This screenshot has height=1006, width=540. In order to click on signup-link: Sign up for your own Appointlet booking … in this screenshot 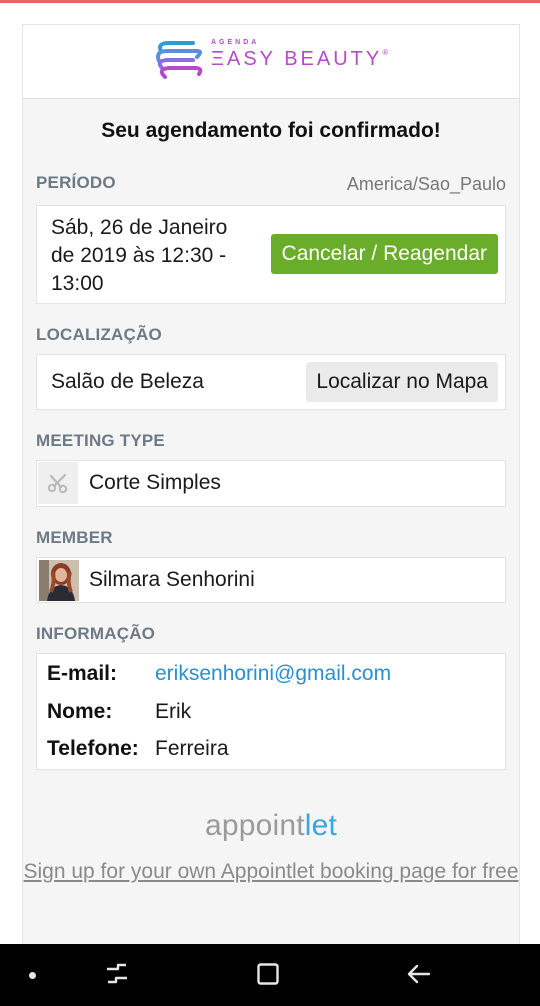, I will do `click(271, 872)`.